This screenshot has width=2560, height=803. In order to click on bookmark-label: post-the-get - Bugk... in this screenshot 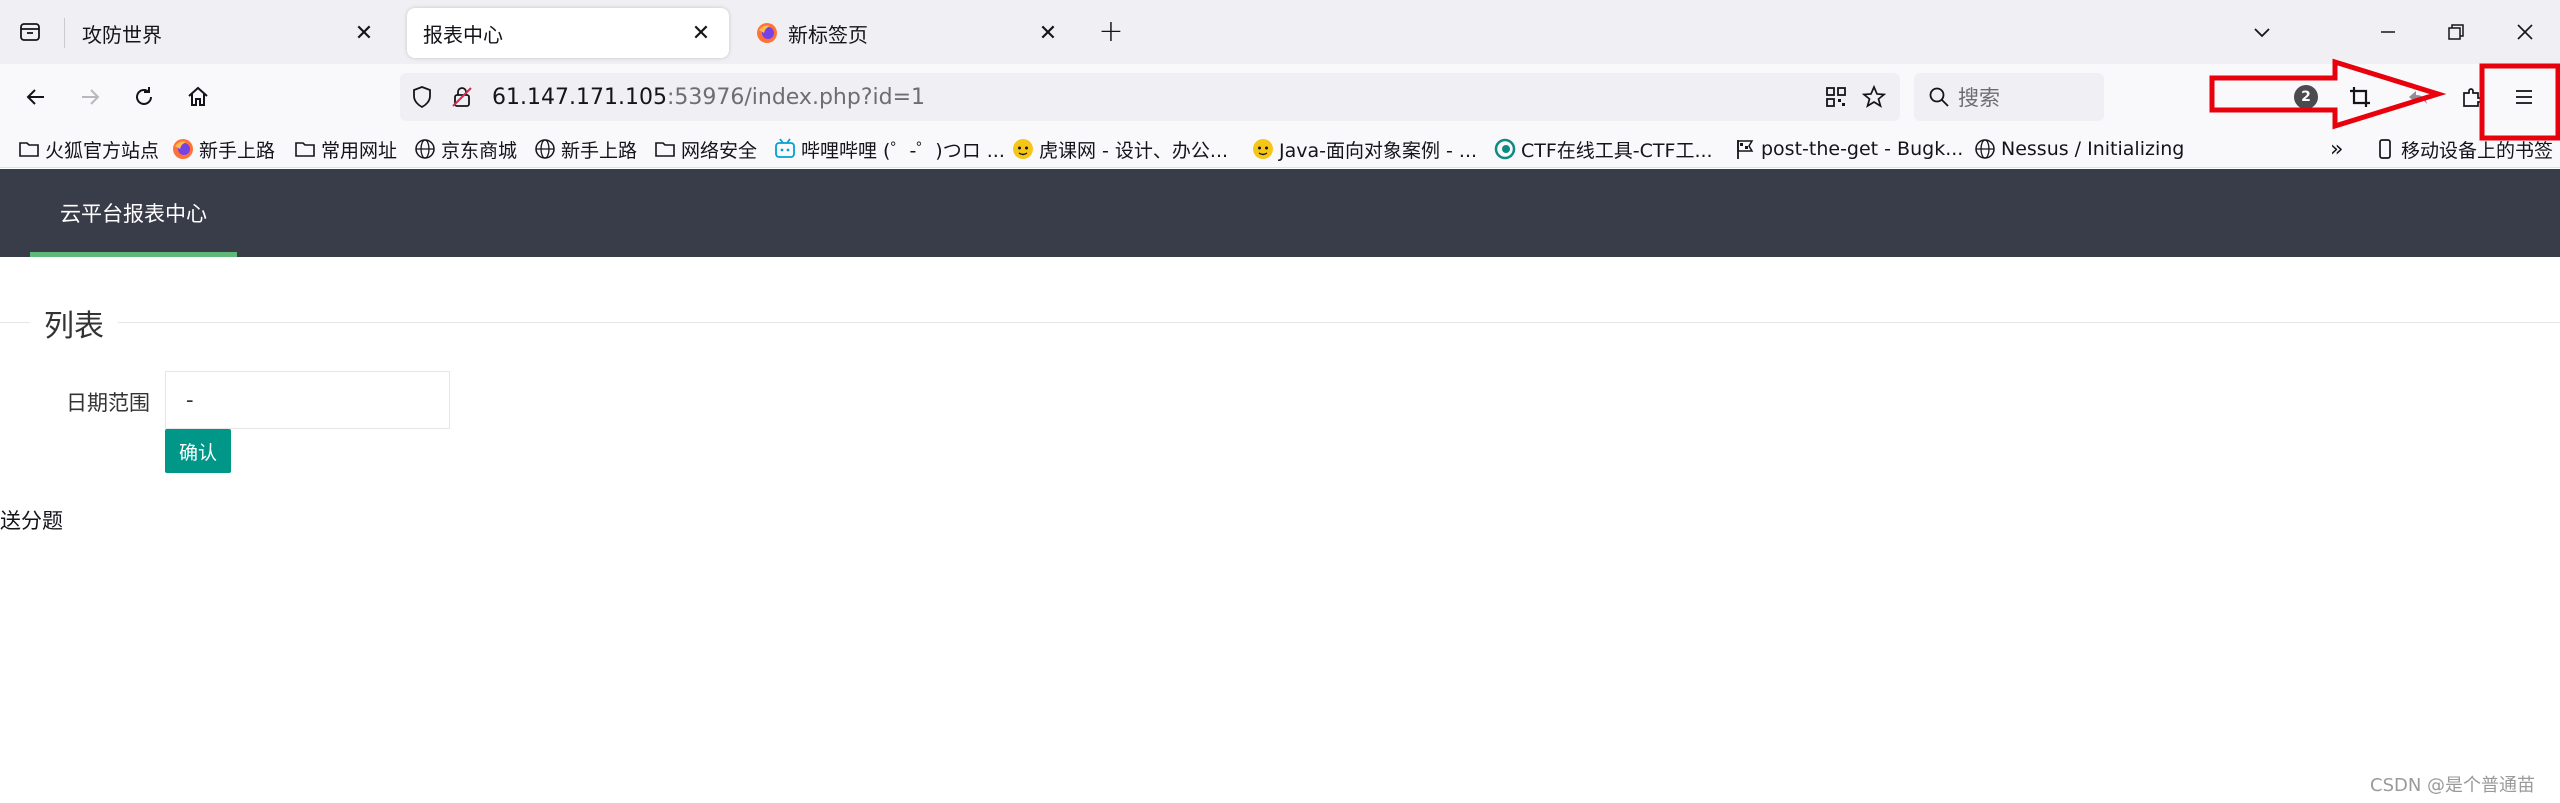, I will do `click(1862, 149)`.